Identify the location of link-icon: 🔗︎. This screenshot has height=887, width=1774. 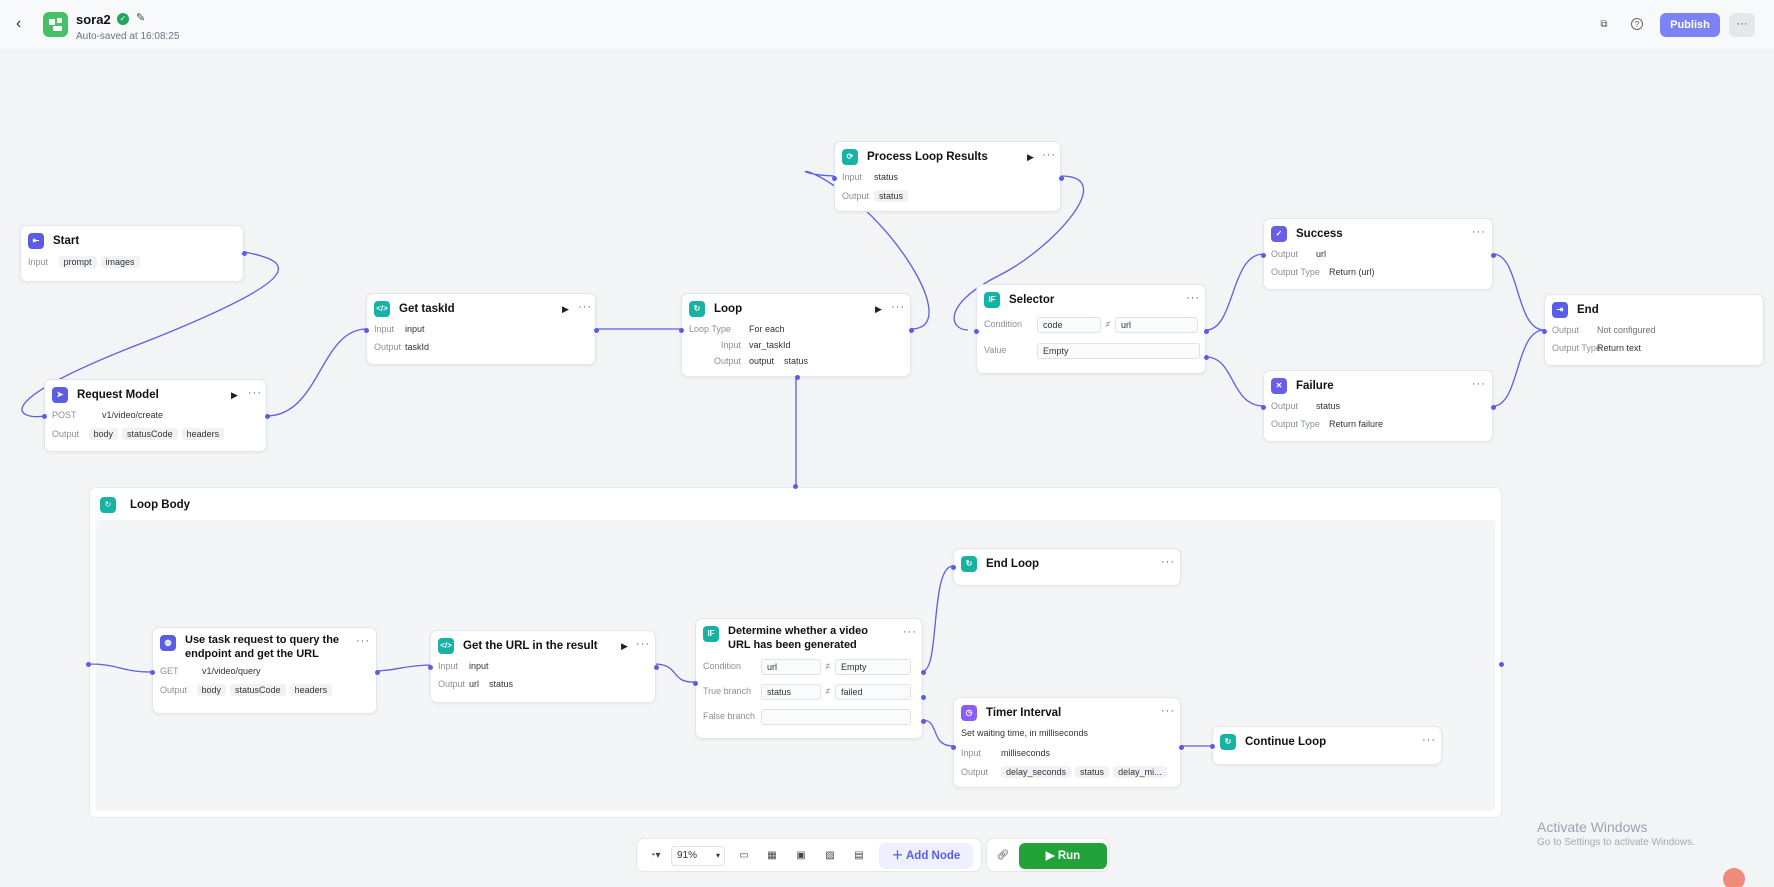
(1003, 856).